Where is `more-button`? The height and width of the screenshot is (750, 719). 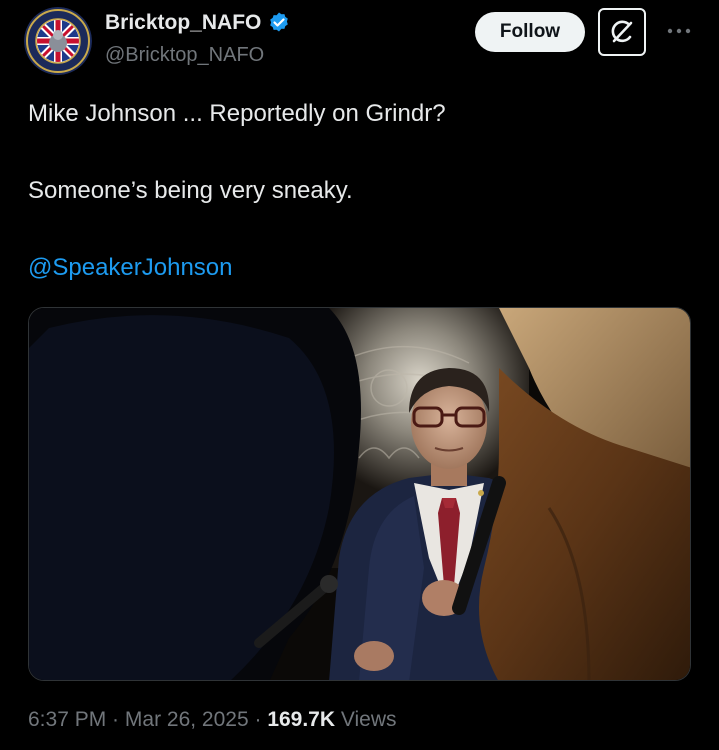
more-button is located at coordinates (679, 31).